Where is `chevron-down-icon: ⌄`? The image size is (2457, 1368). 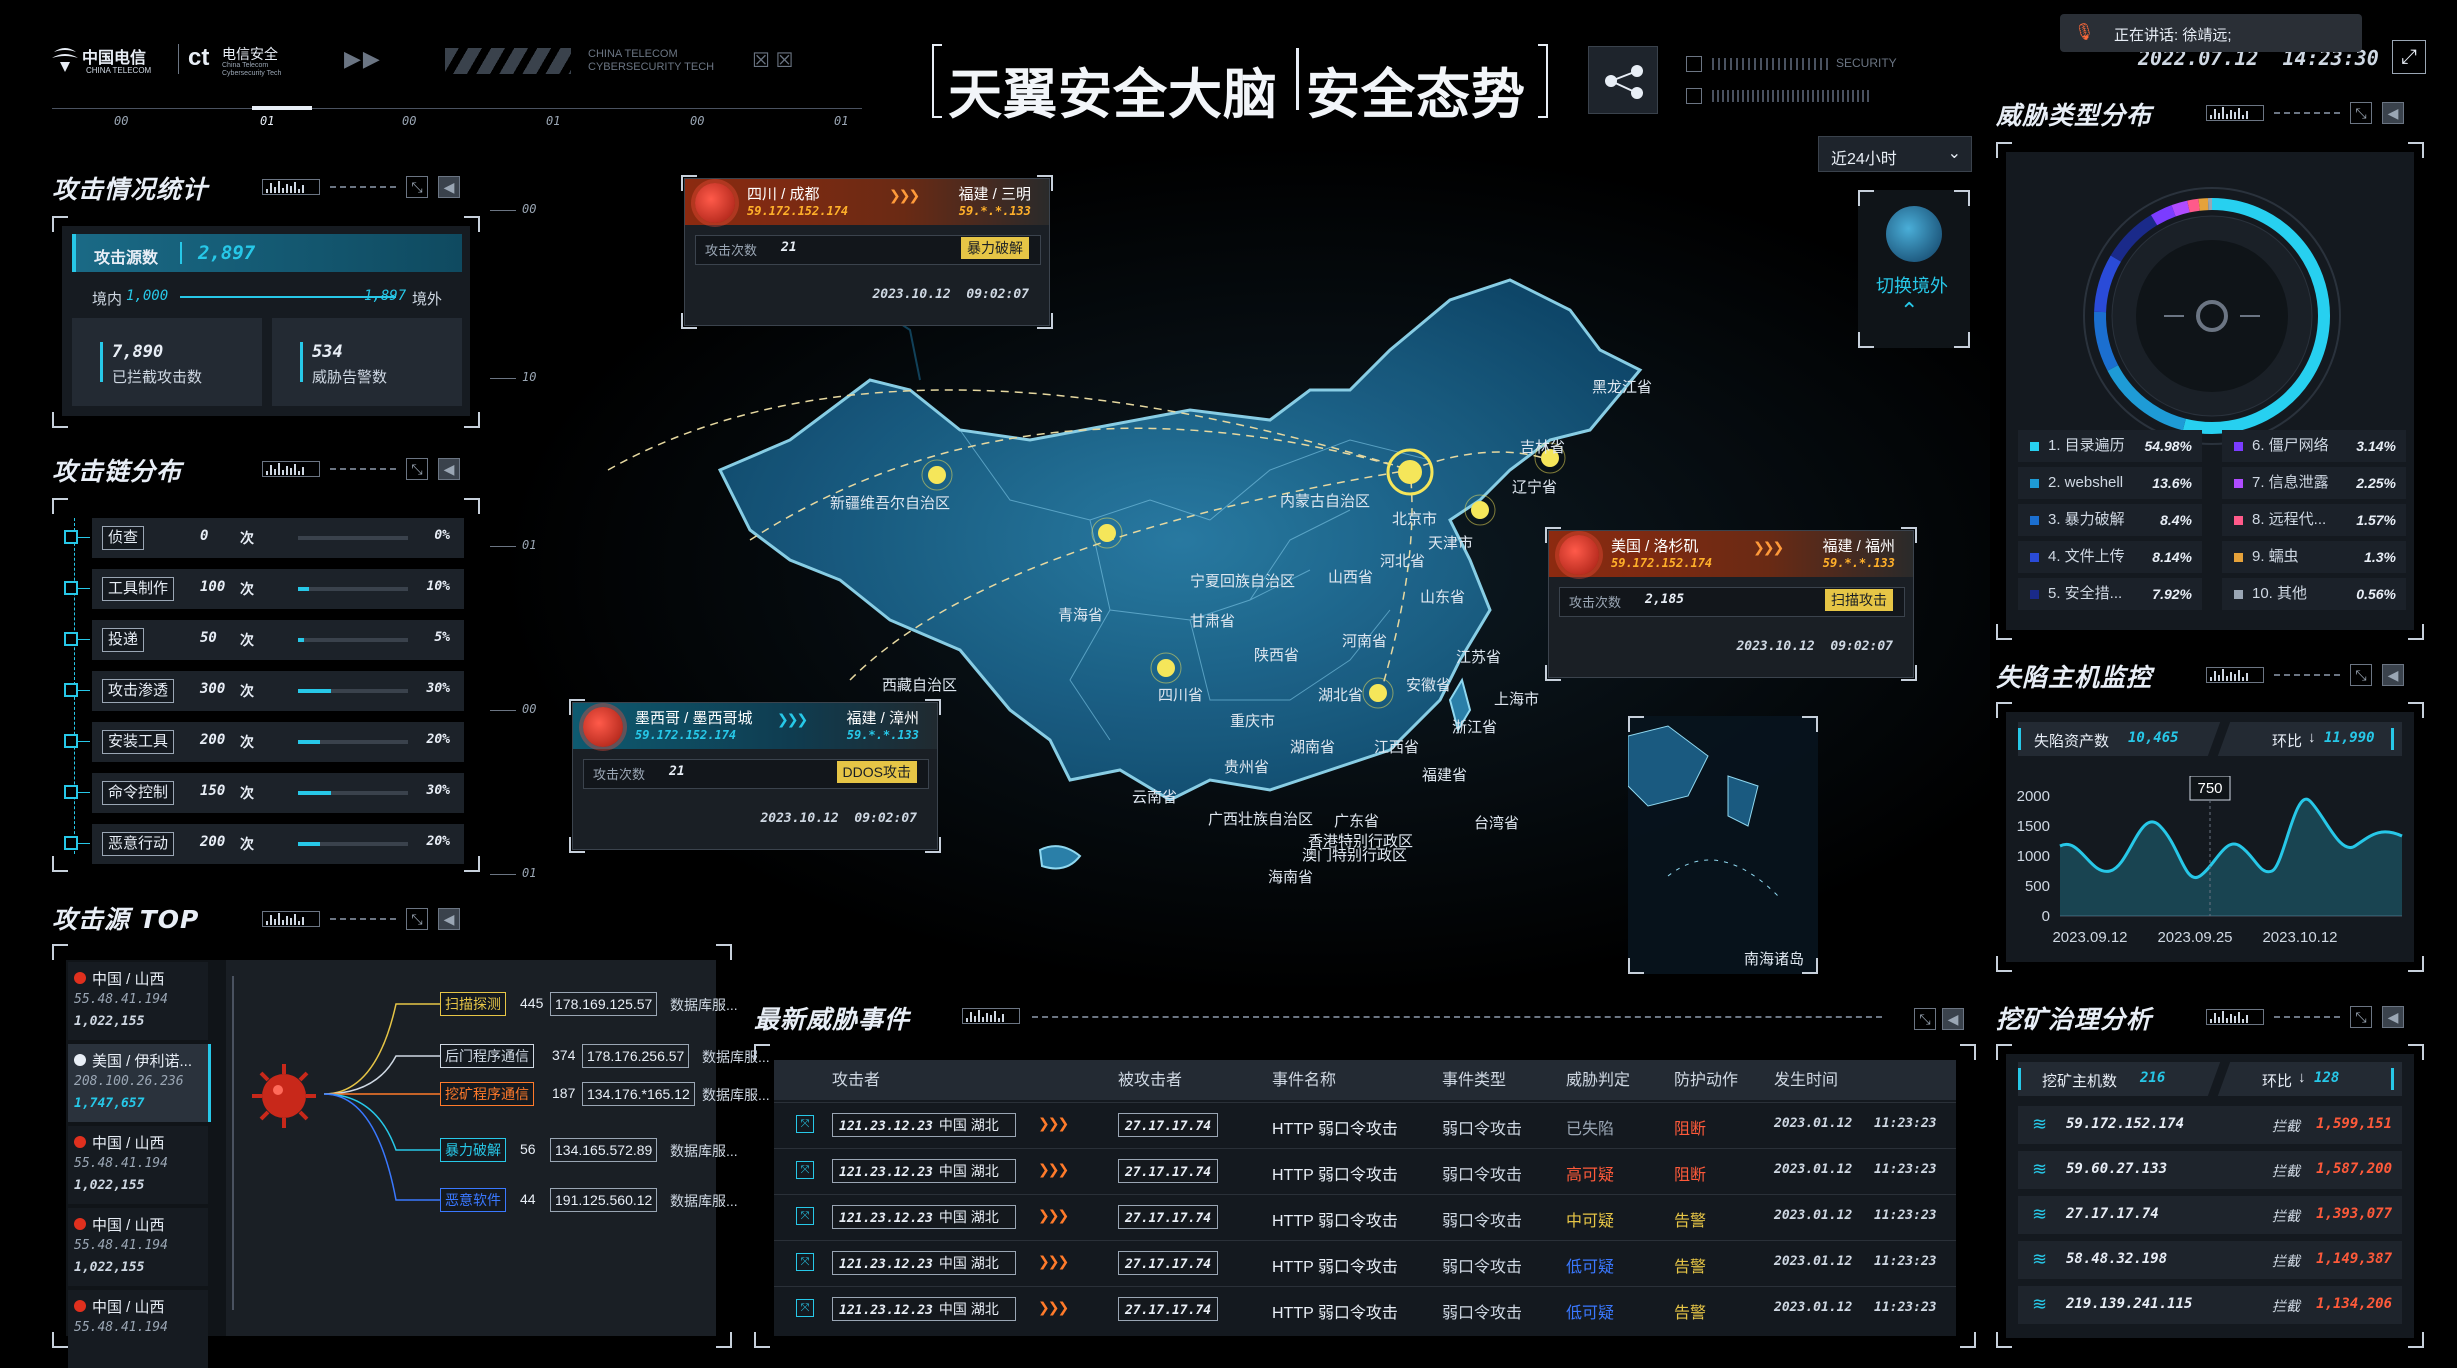 chevron-down-icon: ⌄ is located at coordinates (1954, 153).